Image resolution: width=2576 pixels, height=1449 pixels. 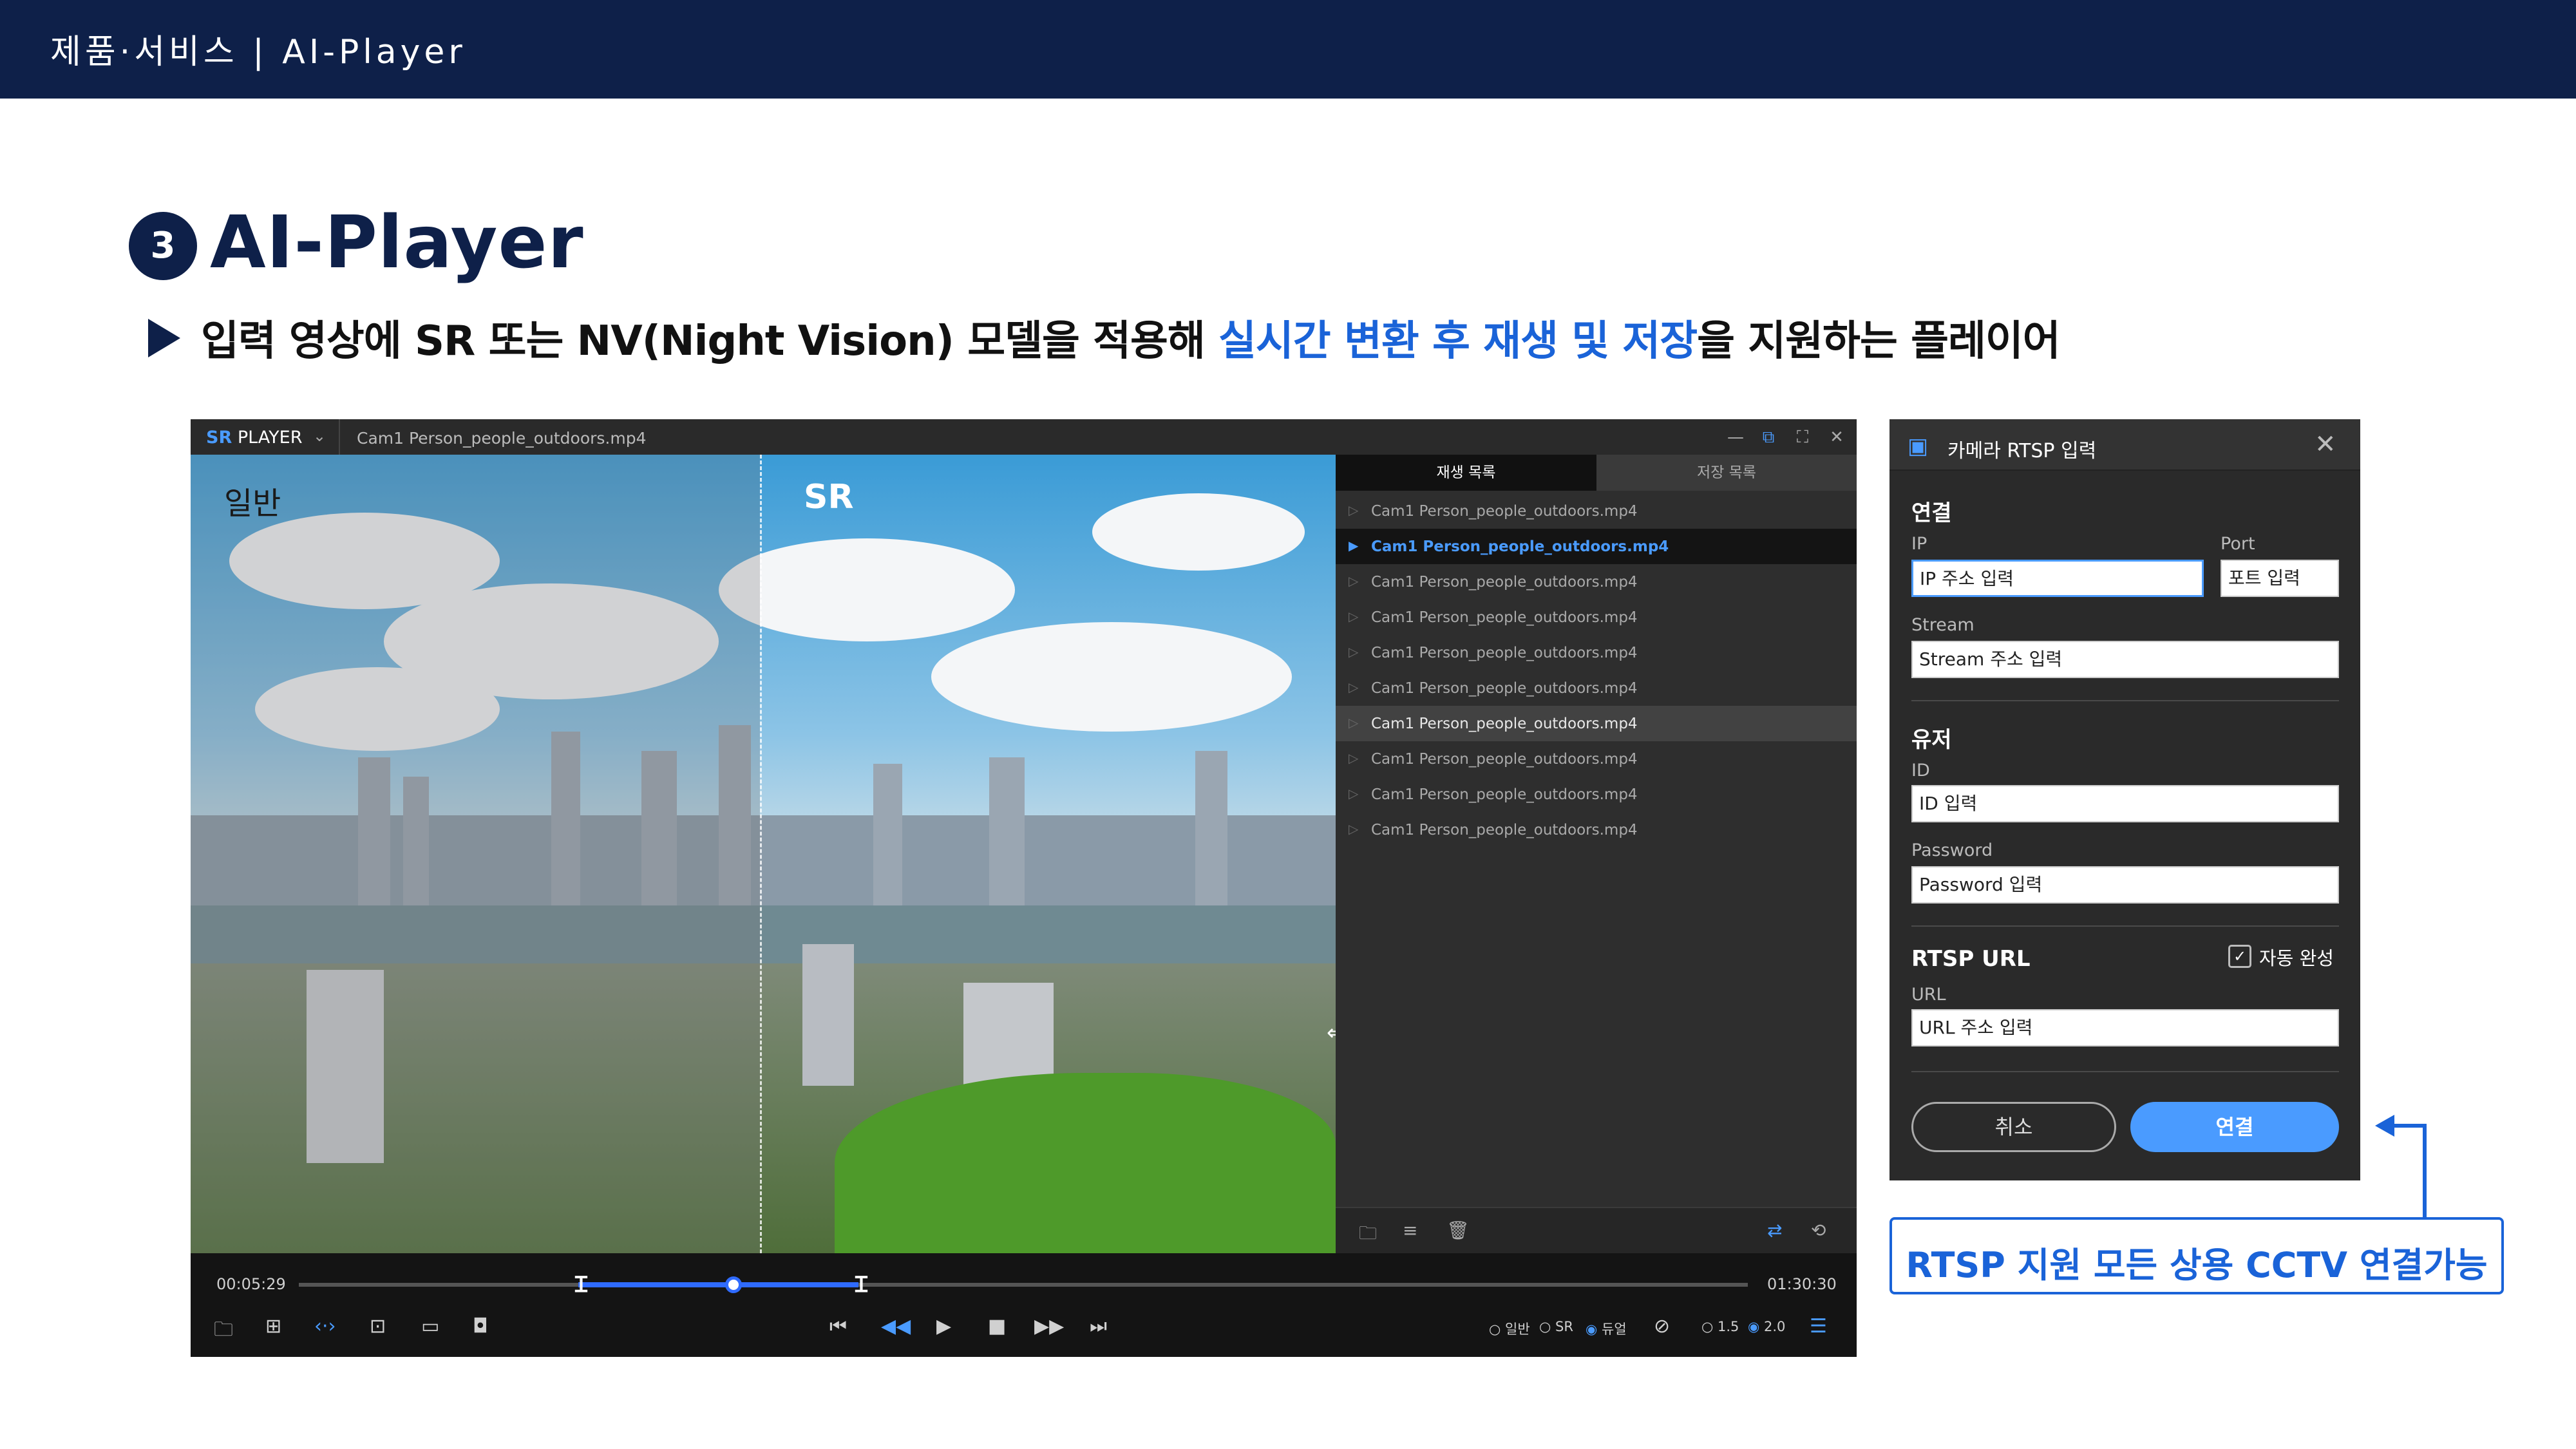 I want to click on rewind-icon: ◀◀, so click(x=896, y=1326).